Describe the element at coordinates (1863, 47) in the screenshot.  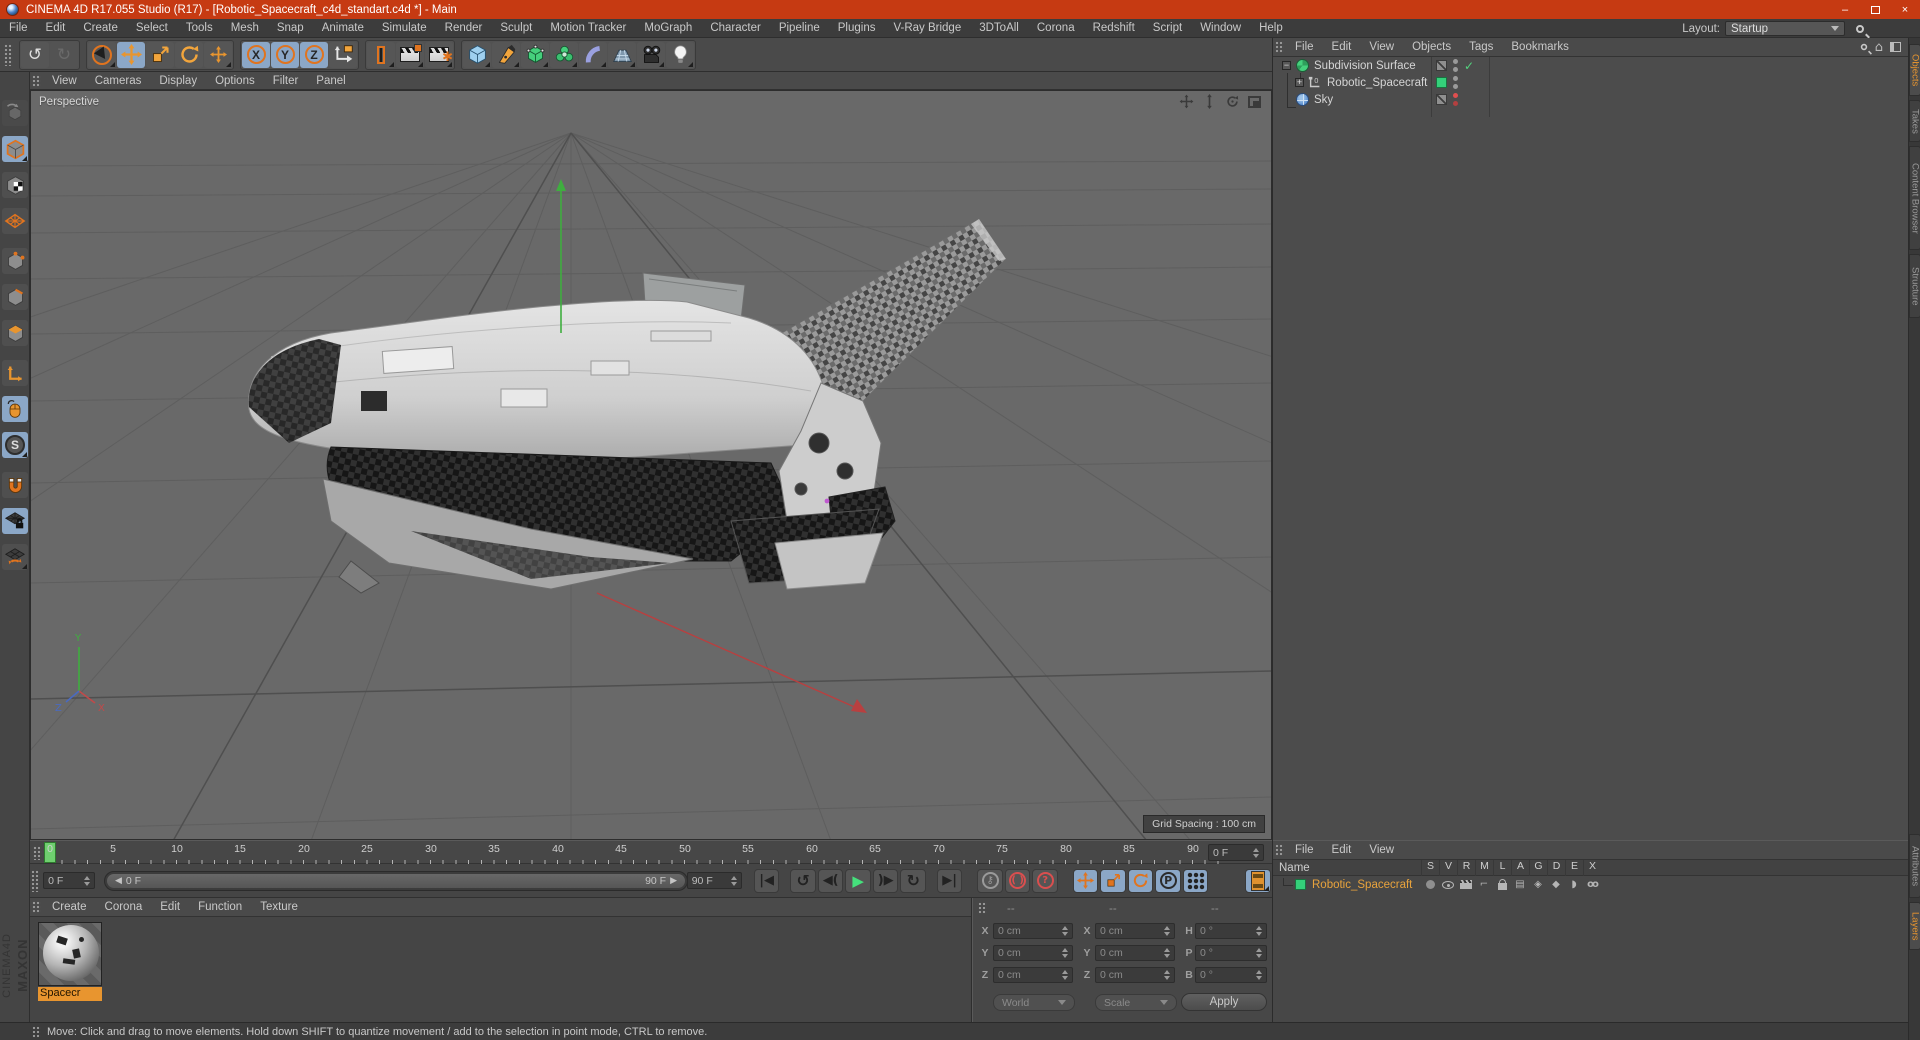
I see `om-search-icon` at that location.